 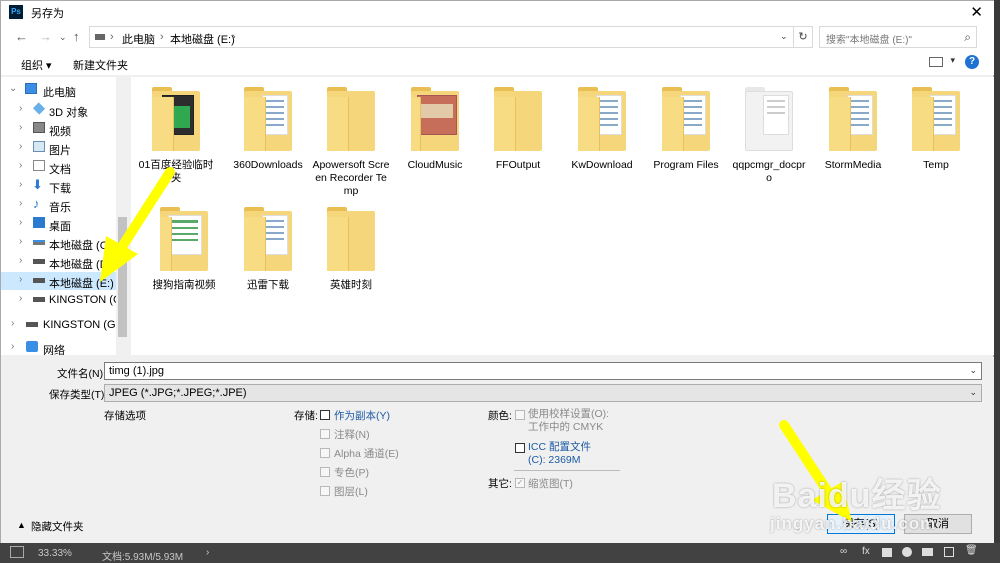 What do you see at coordinates (36, 65) in the screenshot?
I see `organize-menu: 组织 ▾` at bounding box center [36, 65].